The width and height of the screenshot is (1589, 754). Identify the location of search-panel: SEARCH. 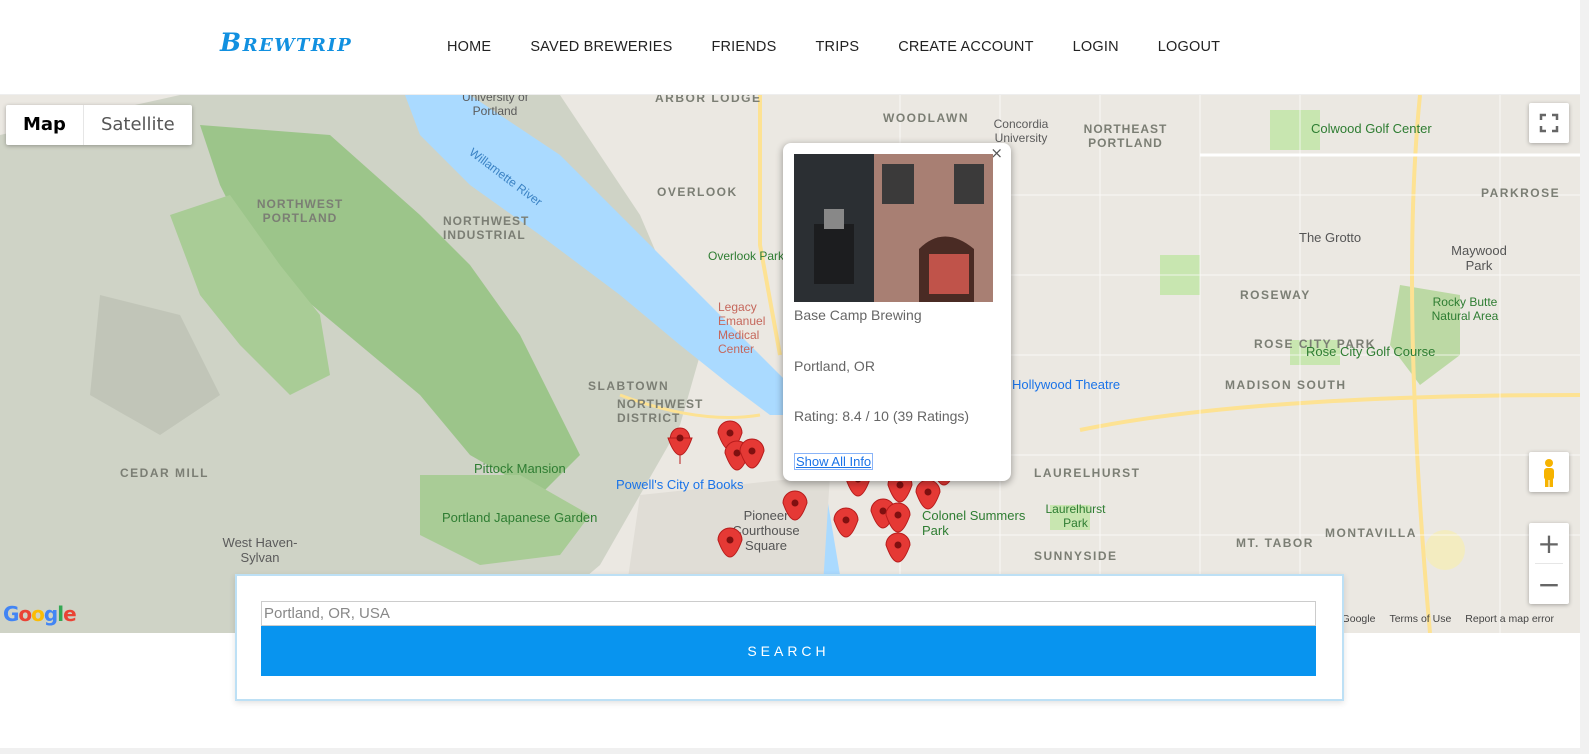
(789, 637).